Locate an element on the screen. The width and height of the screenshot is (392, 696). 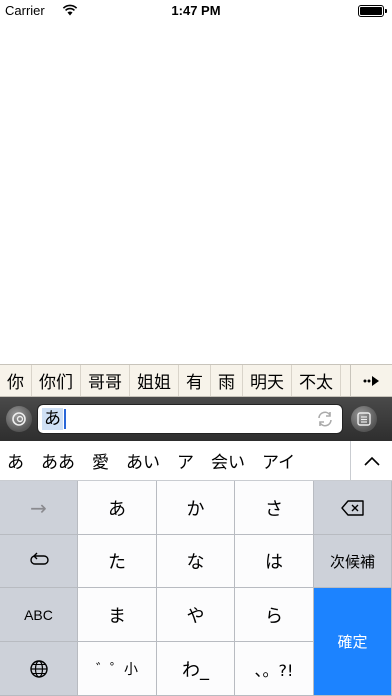
abc-label: ABC is located at coordinates (38, 614).